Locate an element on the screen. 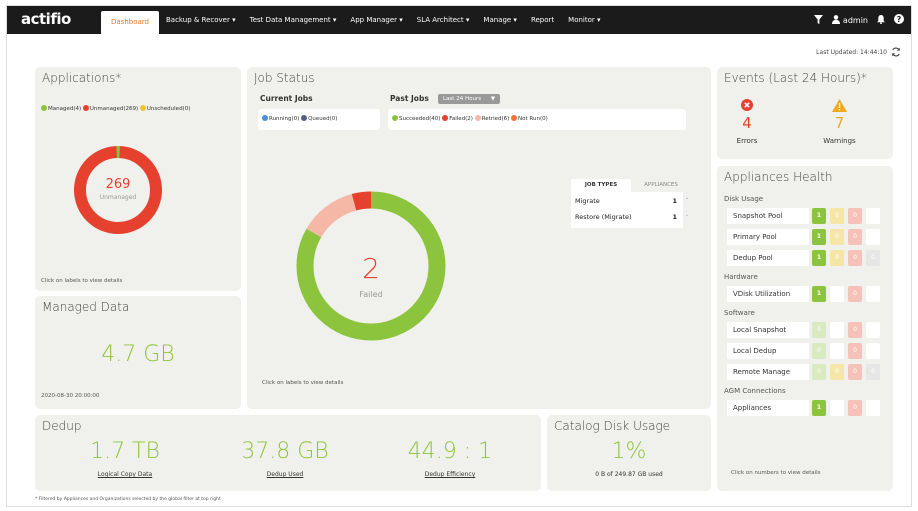 Image resolution: width=918 pixels, height=511 pixels. bell-icon is located at coordinates (881, 20).